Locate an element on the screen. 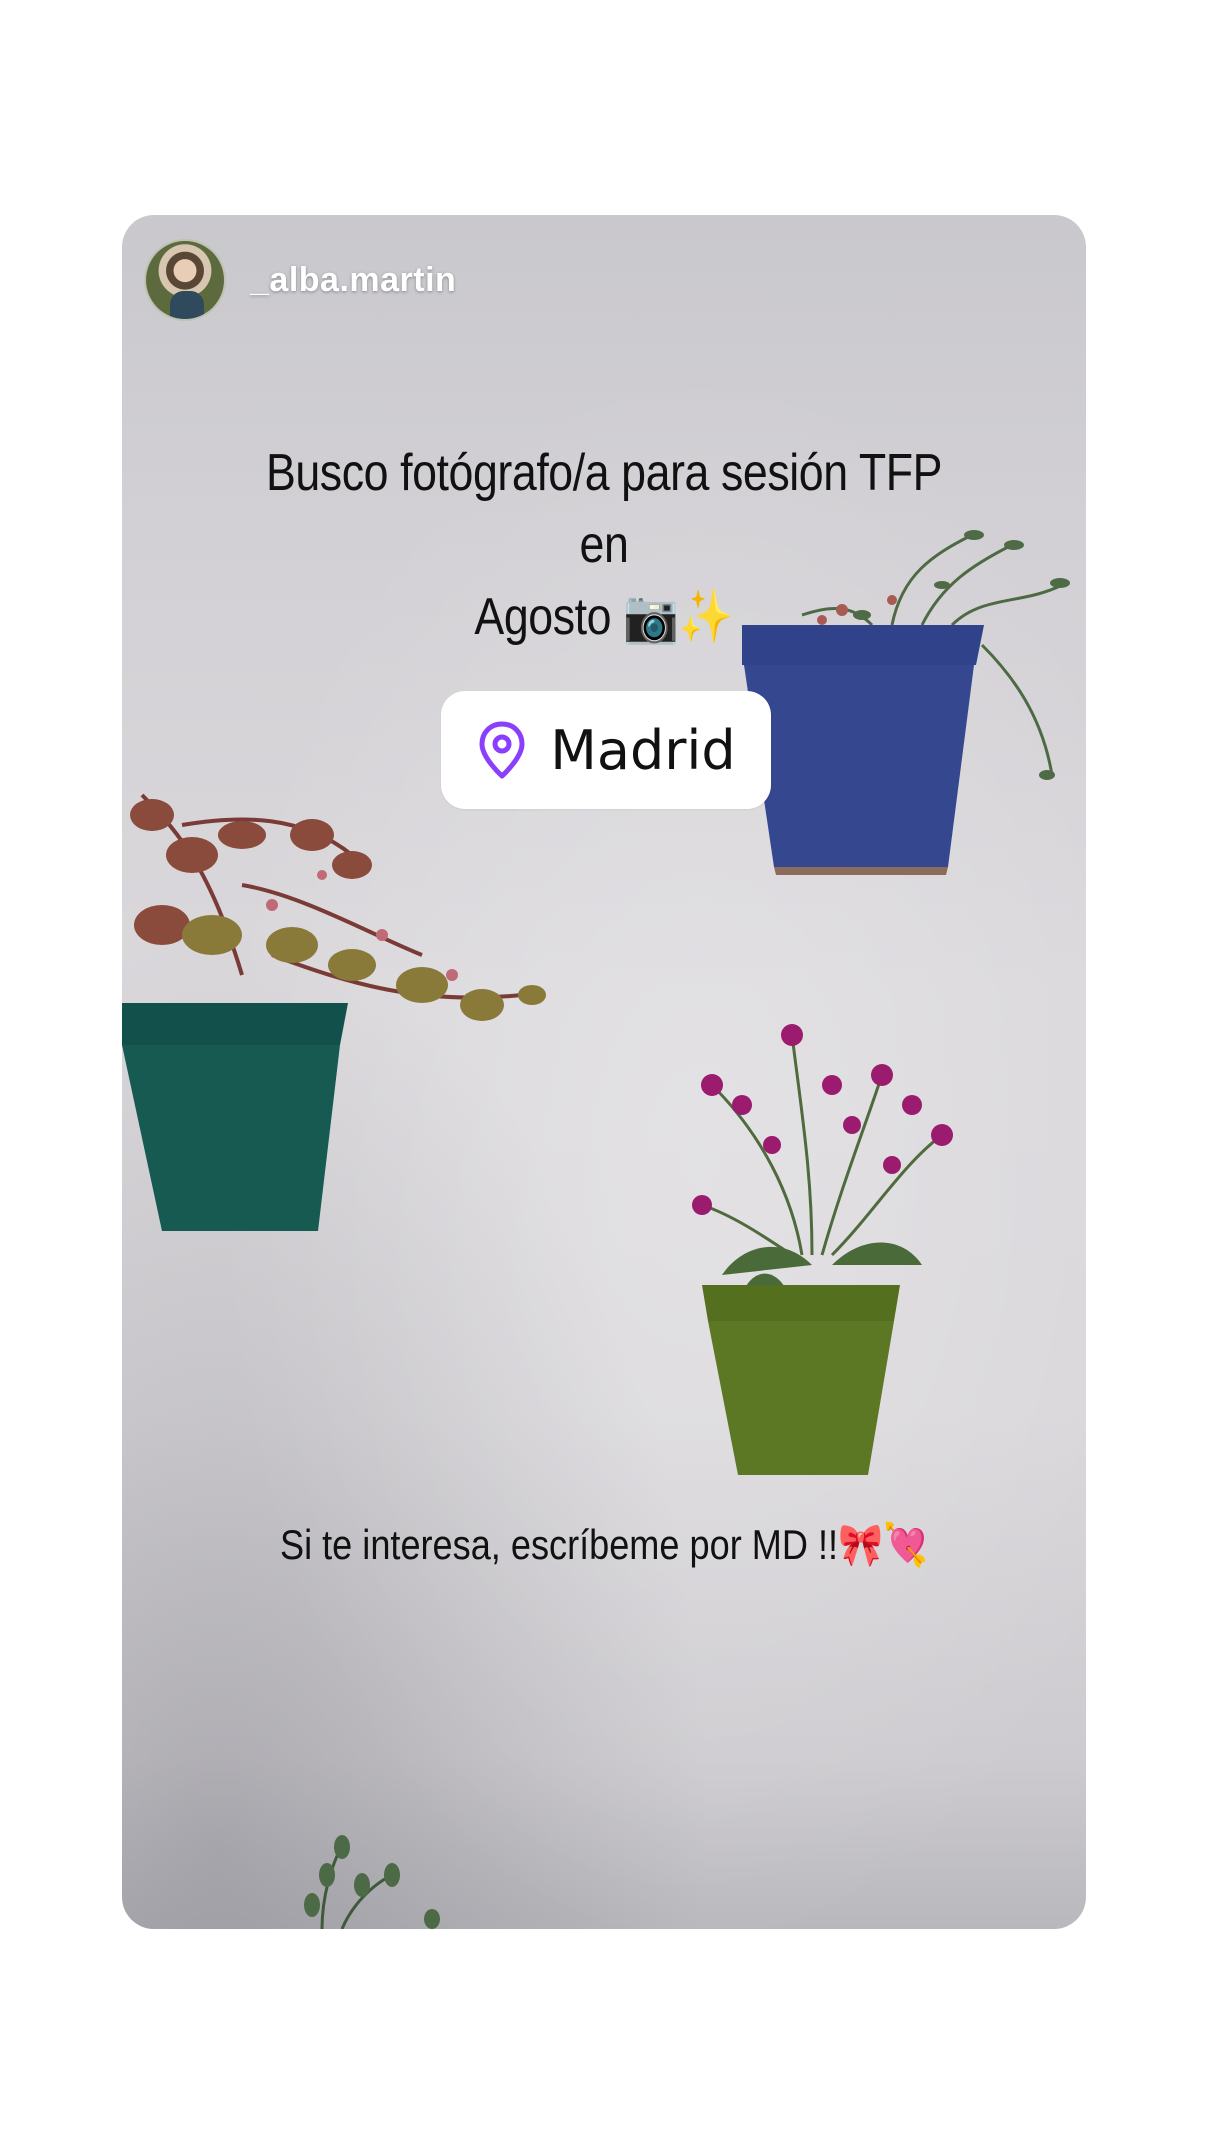 This screenshot has height=2144, width=1206. location-label: Madrid is located at coordinates (643, 750).